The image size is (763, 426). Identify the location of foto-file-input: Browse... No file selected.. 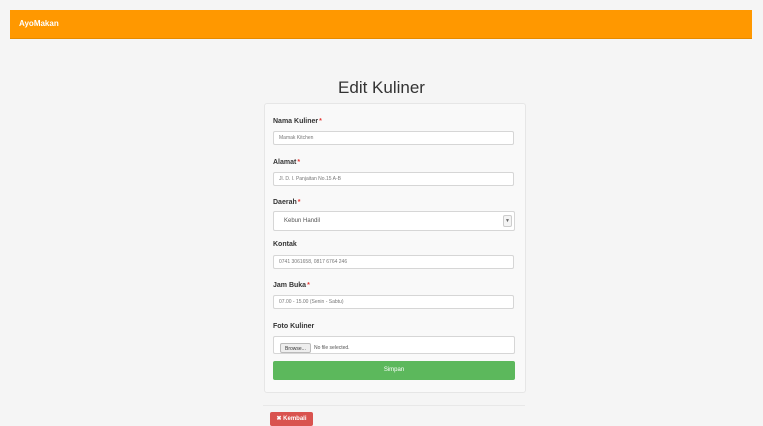
(394, 345).